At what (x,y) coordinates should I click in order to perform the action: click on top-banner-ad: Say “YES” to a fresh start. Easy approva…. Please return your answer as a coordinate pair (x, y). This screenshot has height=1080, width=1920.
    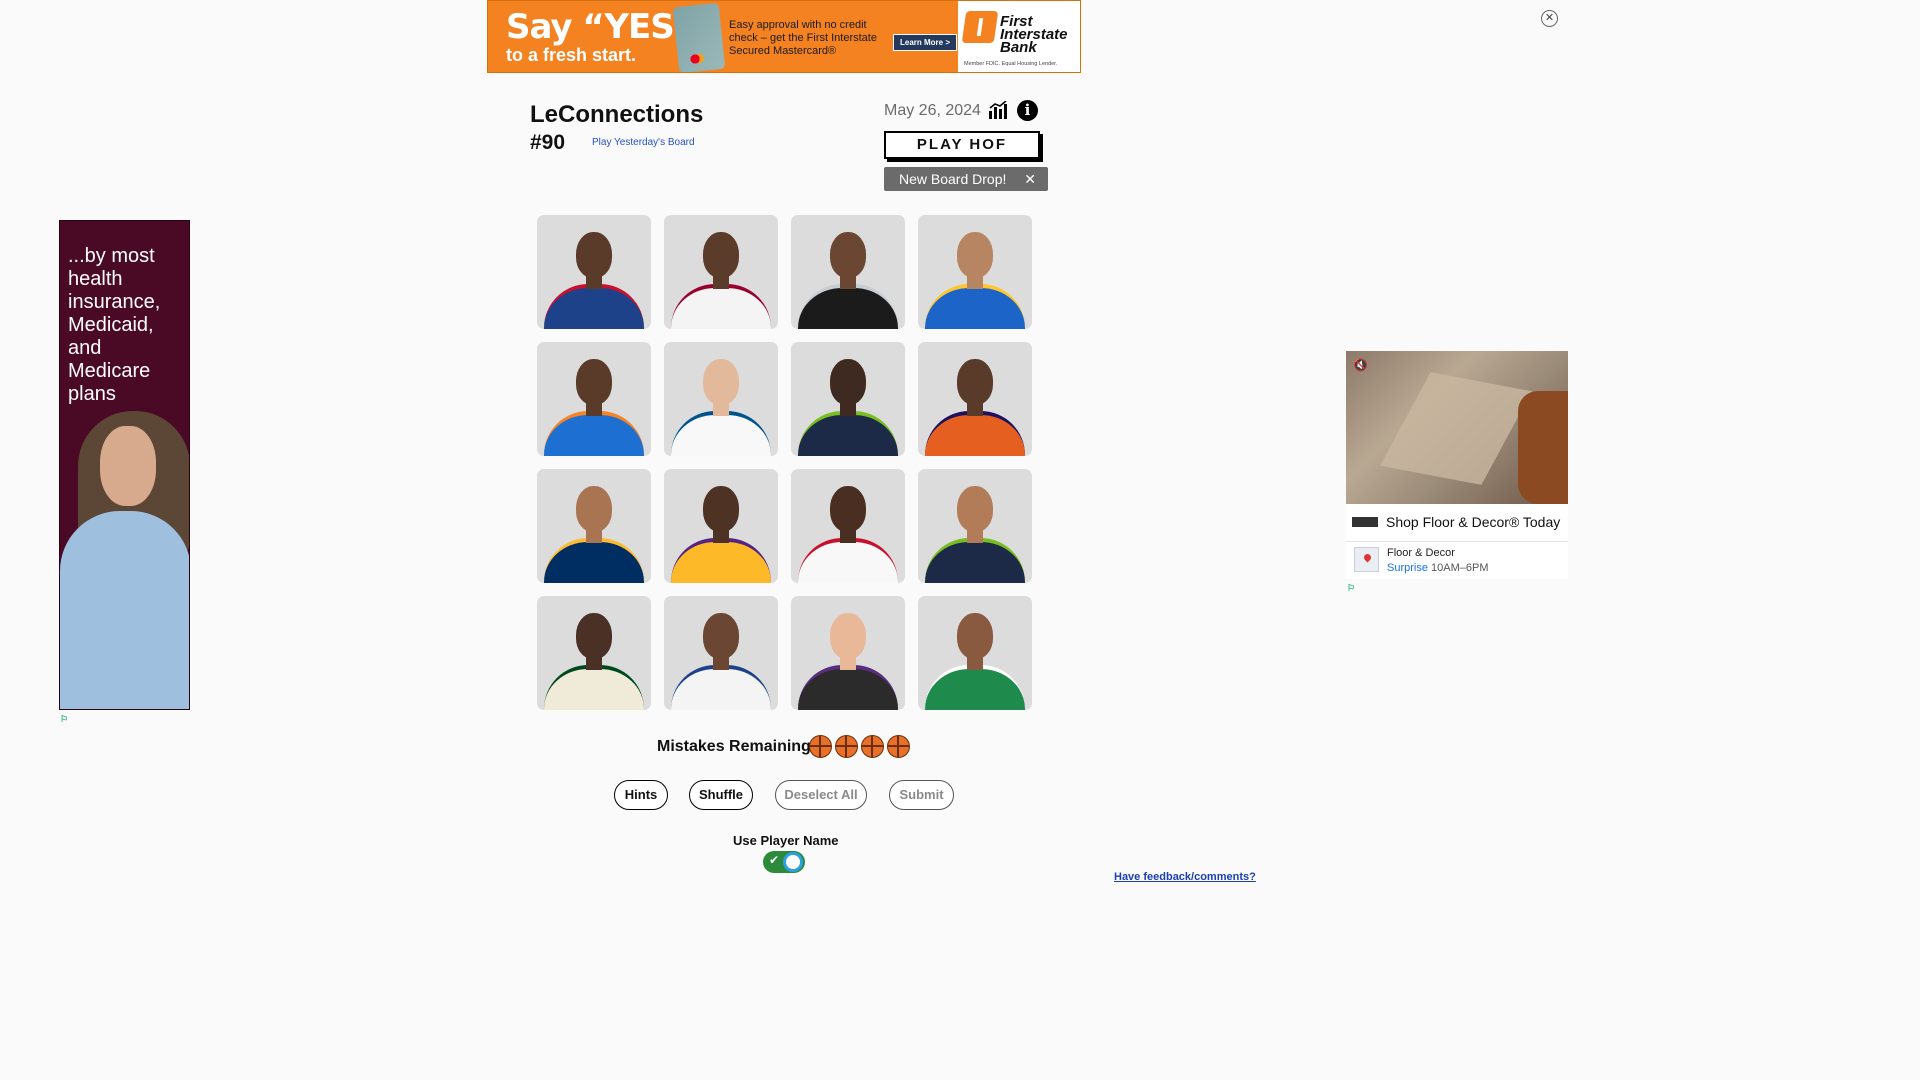
    Looking at the image, I should click on (784, 36).